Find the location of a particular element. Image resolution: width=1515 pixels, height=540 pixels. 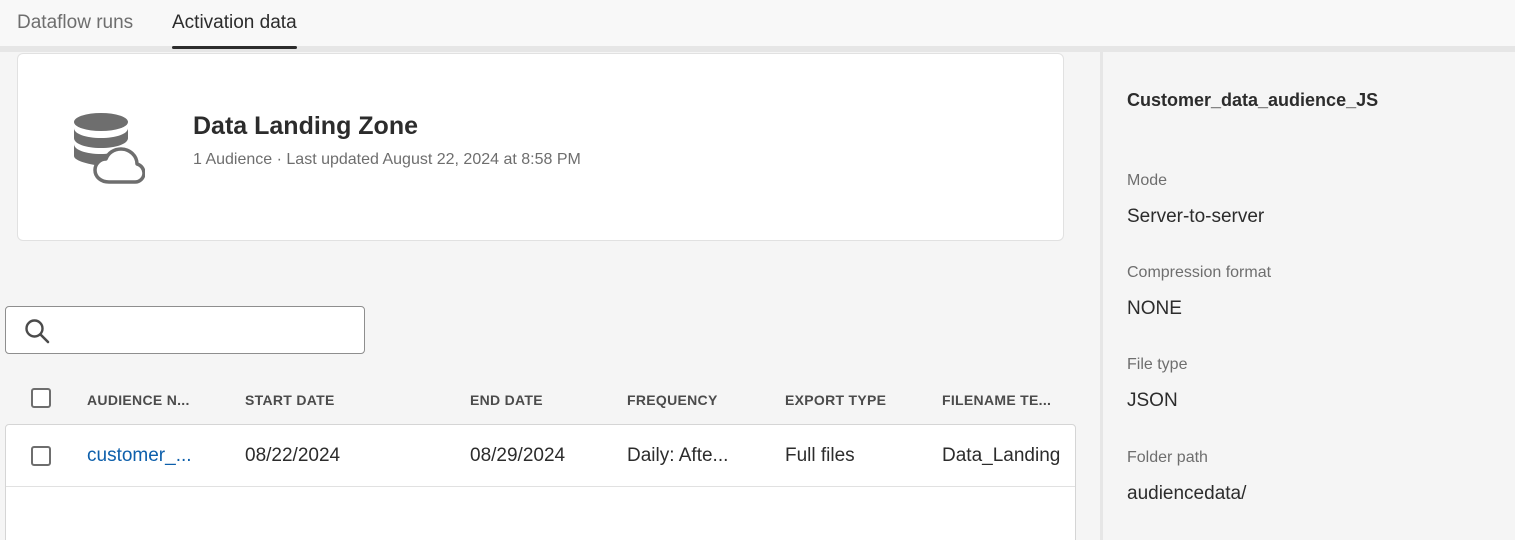

filename-cell: Data_Landing is located at coordinates (1001, 455).